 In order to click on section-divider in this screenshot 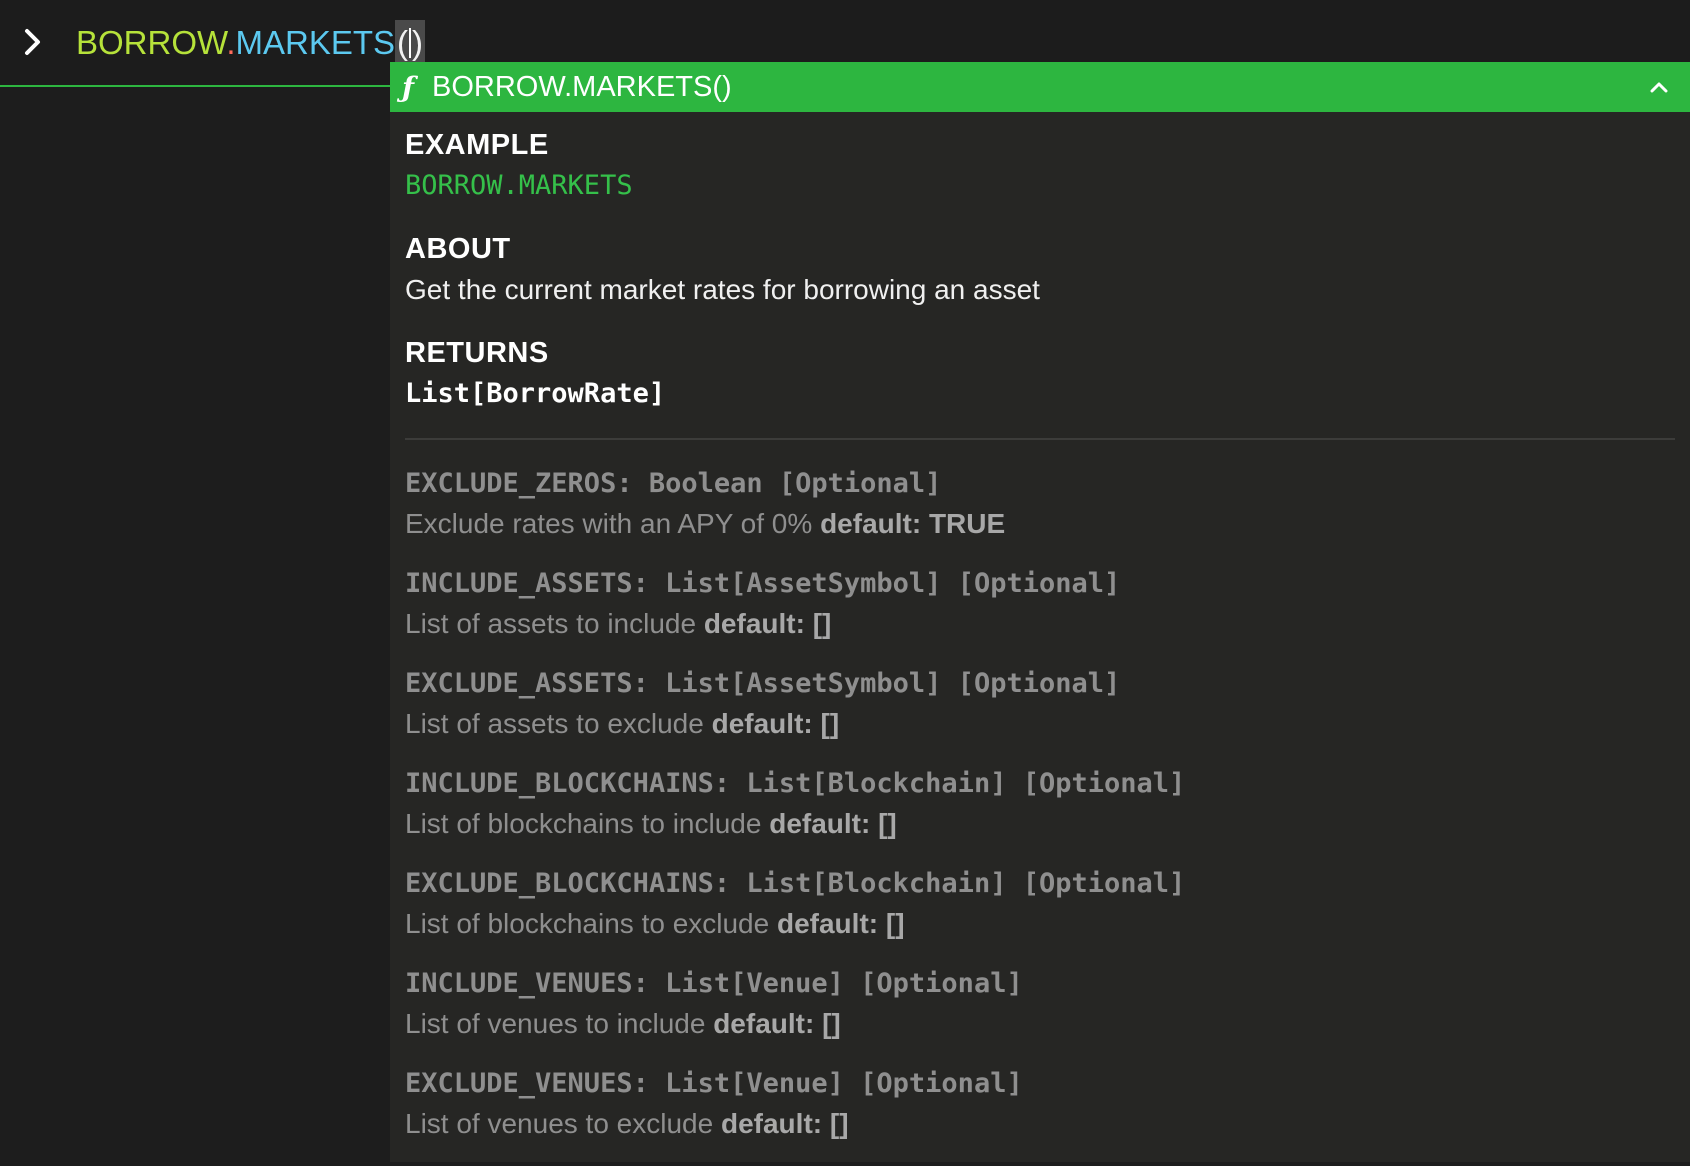, I will do `click(1040, 439)`.